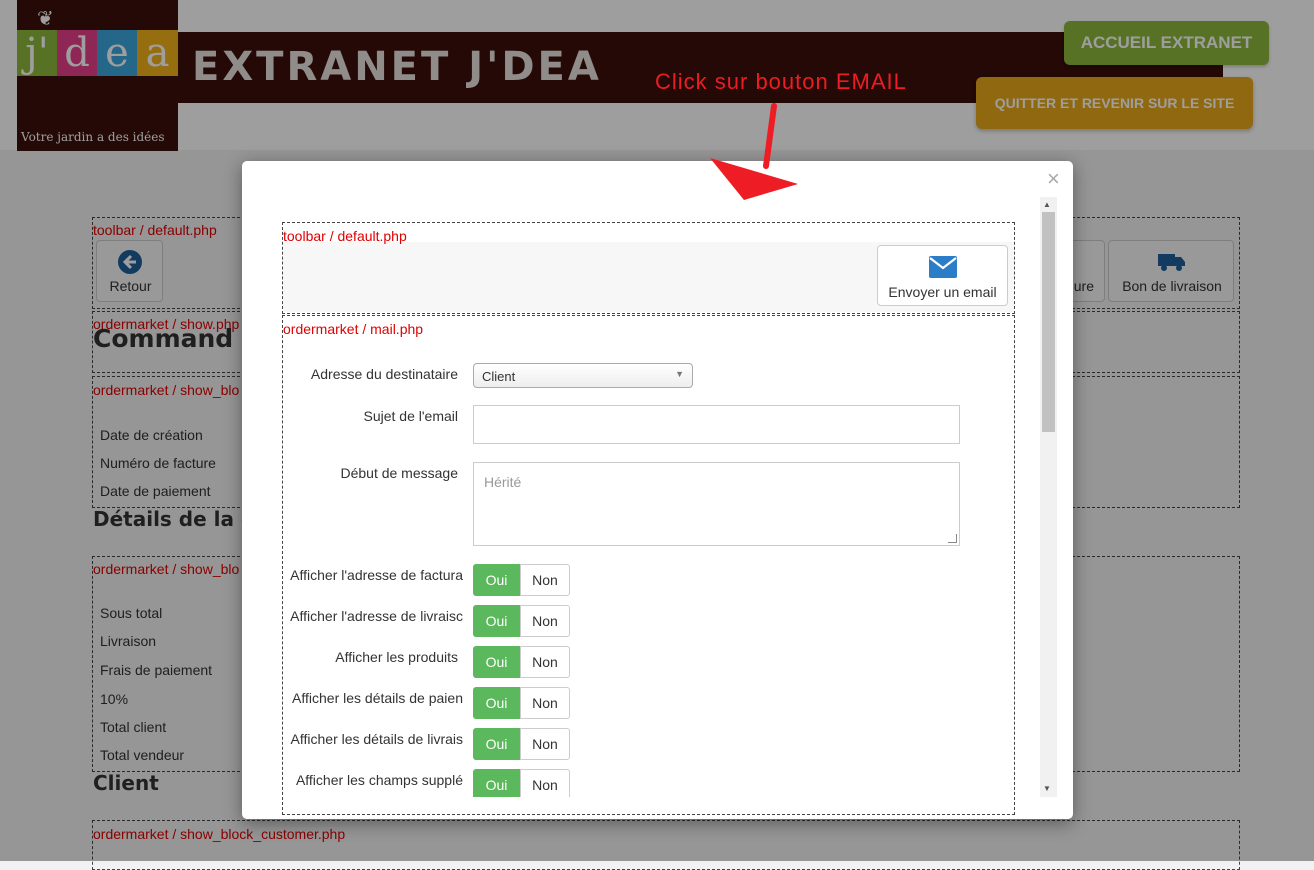 The height and width of the screenshot is (870, 1314). I want to click on close-icon: ×, so click(1053, 179).